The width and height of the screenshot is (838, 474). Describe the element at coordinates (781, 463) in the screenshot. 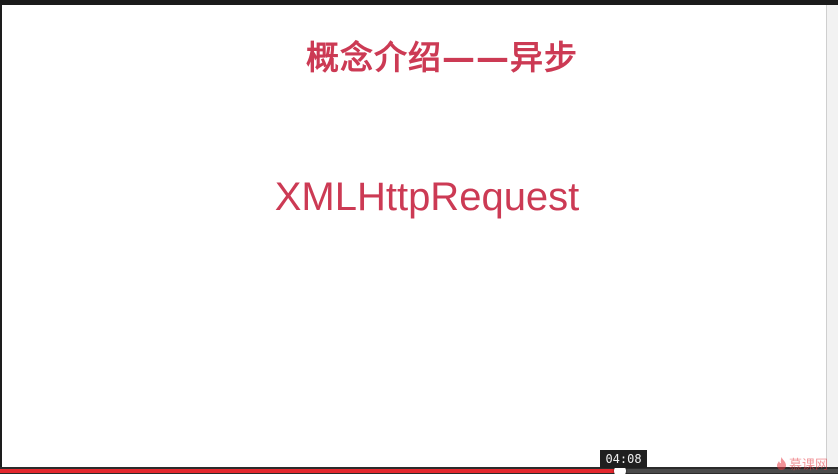

I see `flame-icon` at that location.